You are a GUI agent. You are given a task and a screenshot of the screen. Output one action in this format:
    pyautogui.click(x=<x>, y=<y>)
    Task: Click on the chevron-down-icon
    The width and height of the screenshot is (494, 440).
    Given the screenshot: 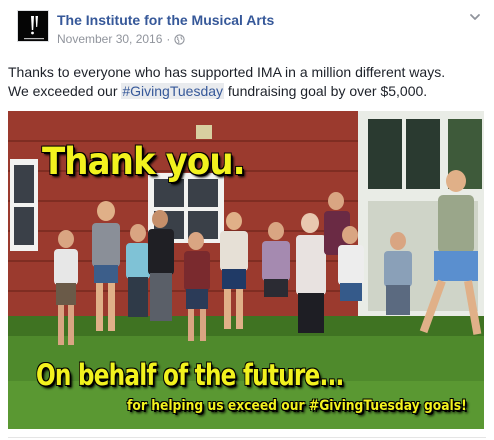 What is the action you would take?
    pyautogui.click(x=475, y=17)
    